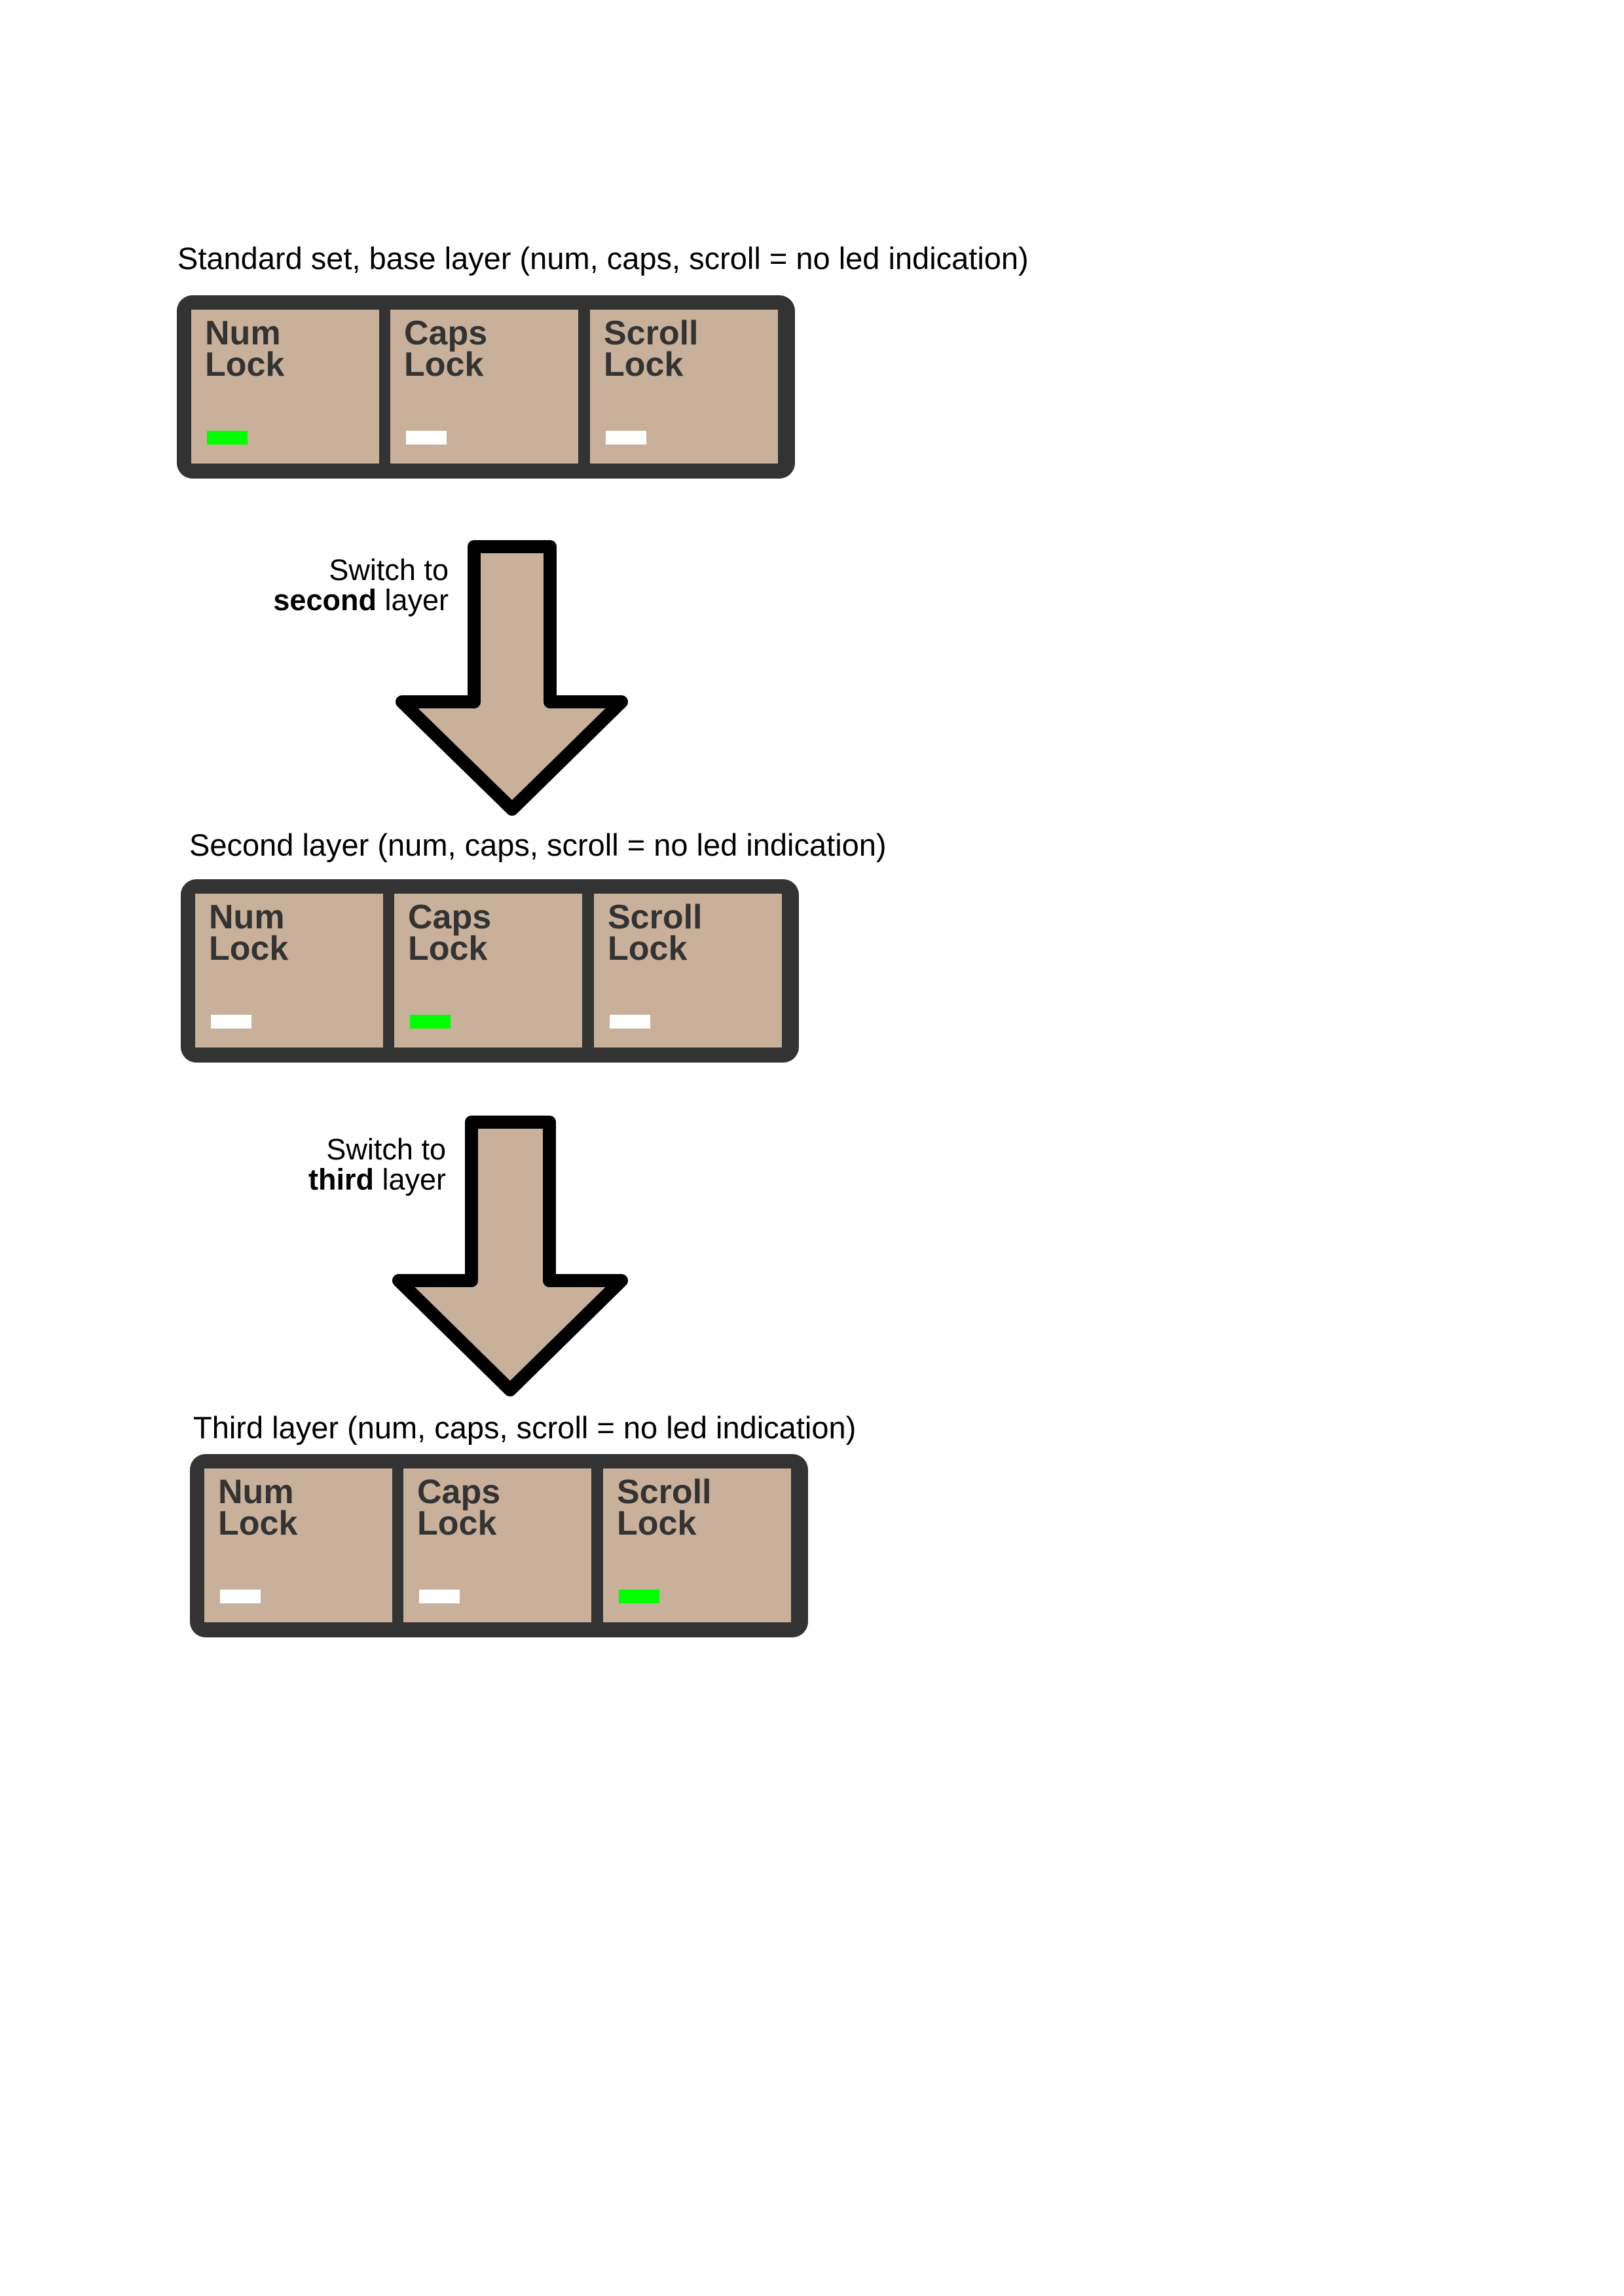 The image size is (1624, 2296). I want to click on down-arrow-icon, so click(510, 968).